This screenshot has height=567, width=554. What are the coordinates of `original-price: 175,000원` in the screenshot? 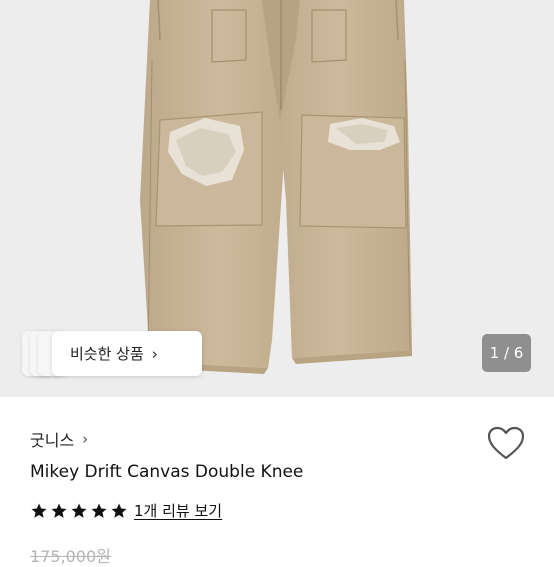 It's located at (70, 556).